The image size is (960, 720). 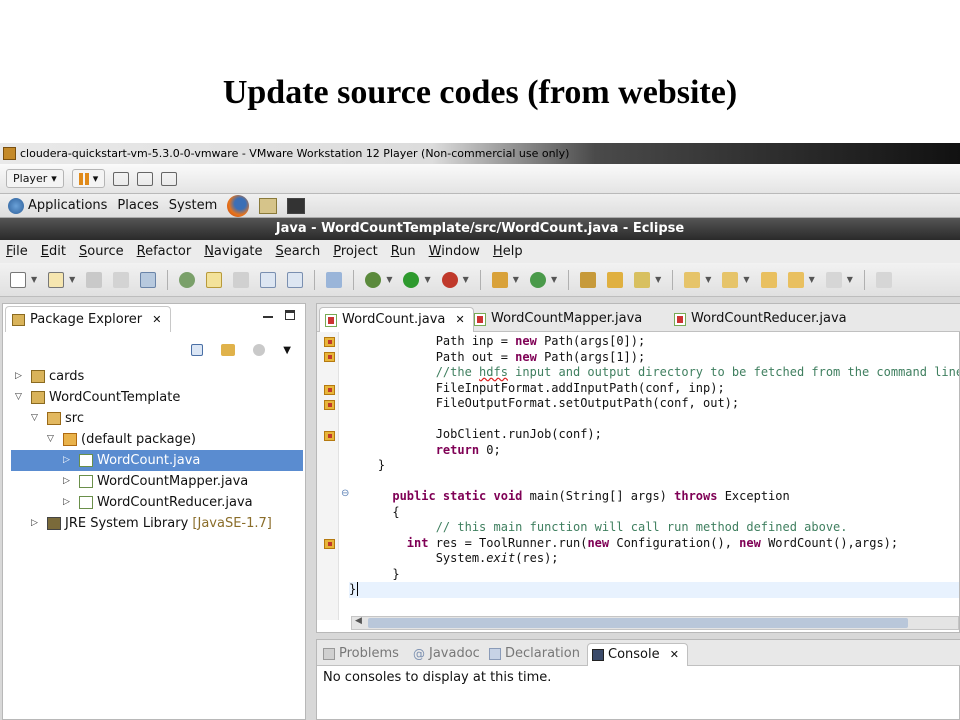 I want to click on menu-search: Search, so click(x=298, y=251).